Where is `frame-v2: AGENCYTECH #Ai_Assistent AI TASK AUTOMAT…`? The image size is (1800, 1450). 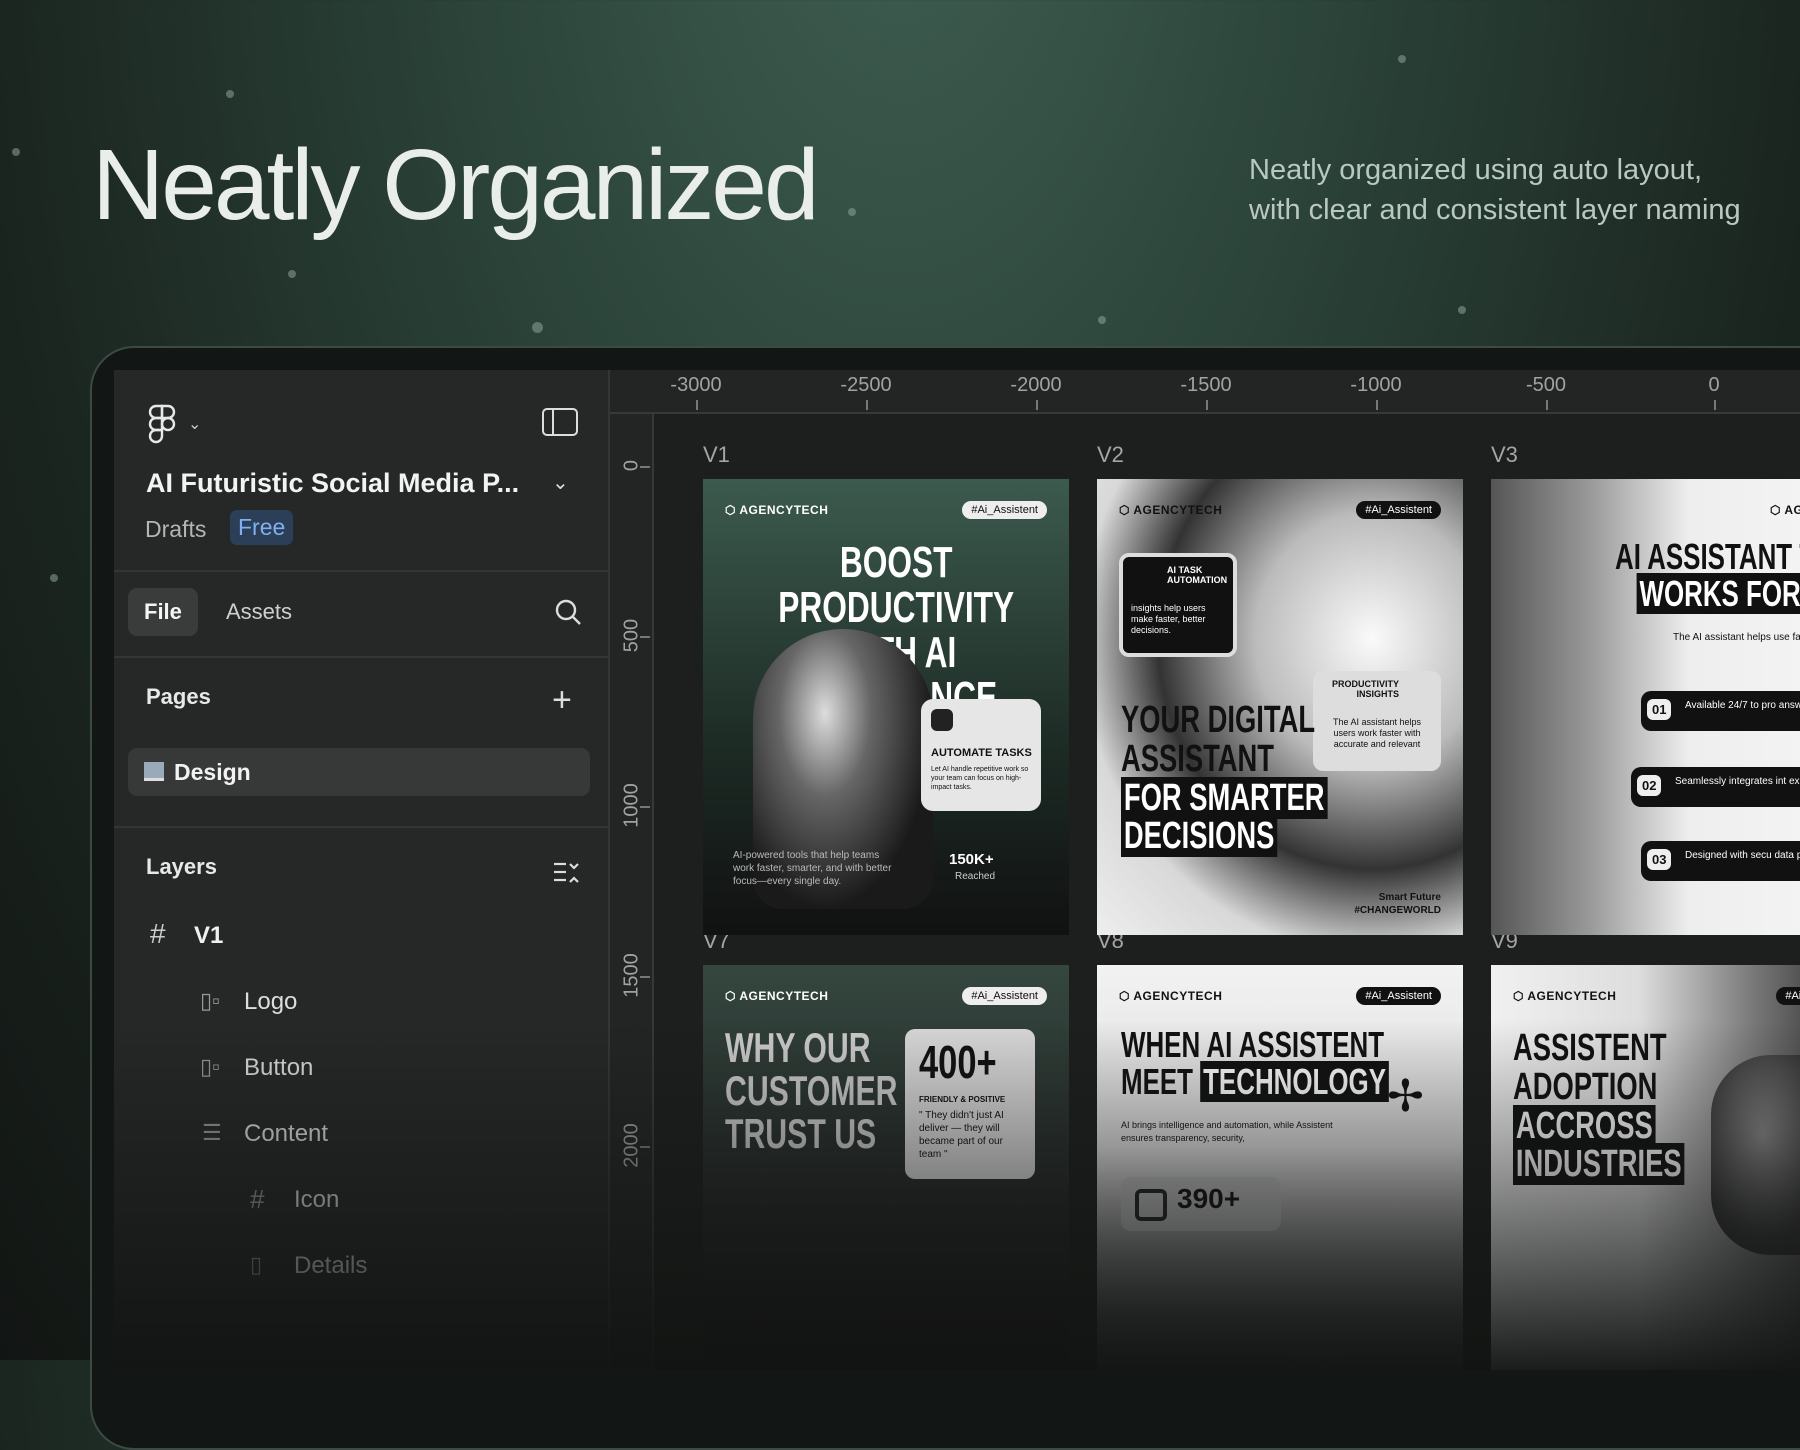 frame-v2: AGENCYTECH #Ai_Assistent AI TASK AUTOMAT… is located at coordinates (1280, 707).